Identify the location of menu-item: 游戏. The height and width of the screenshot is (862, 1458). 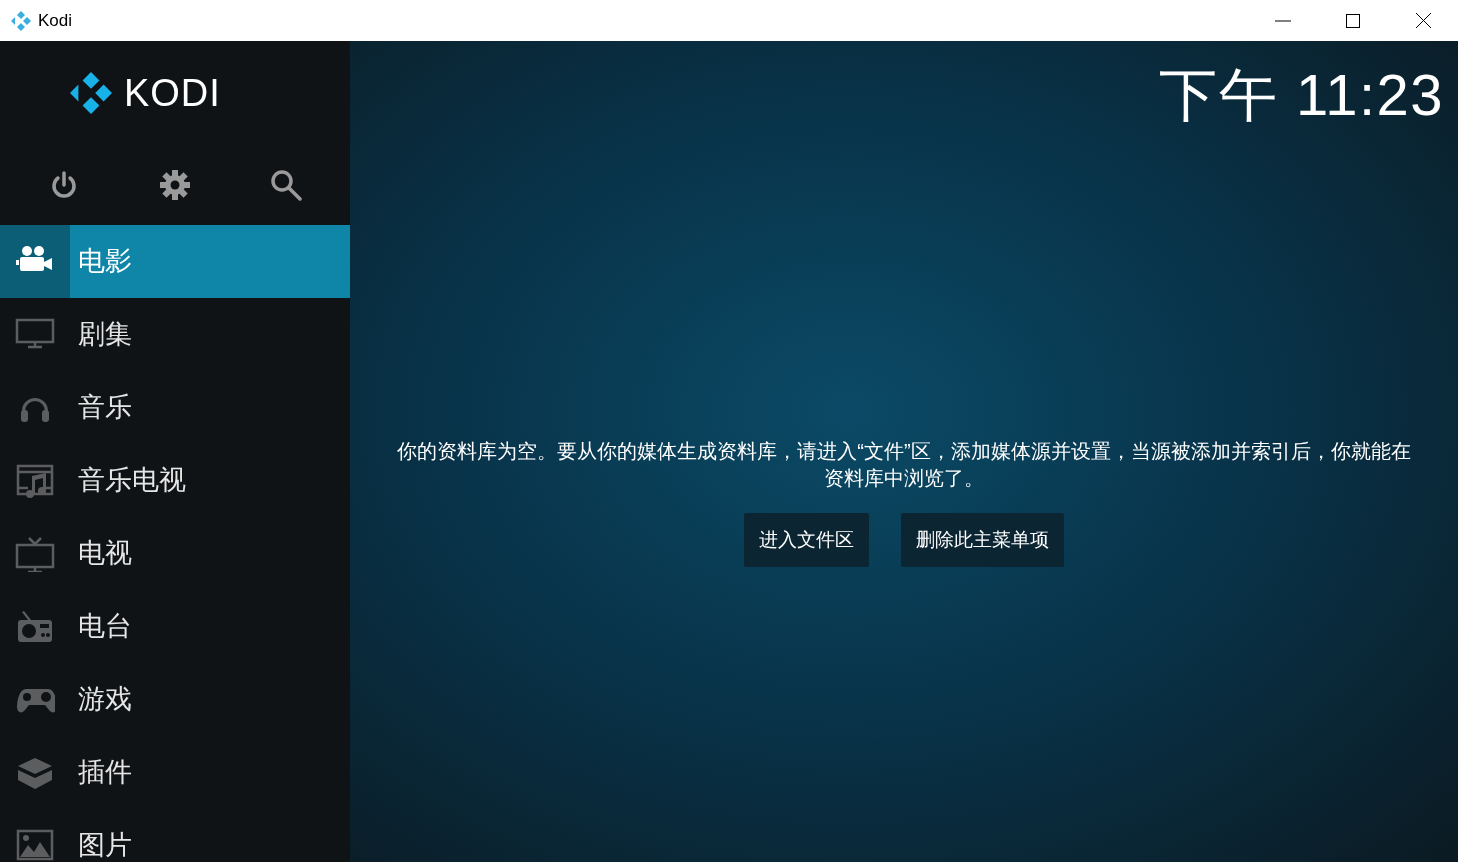
(175, 699).